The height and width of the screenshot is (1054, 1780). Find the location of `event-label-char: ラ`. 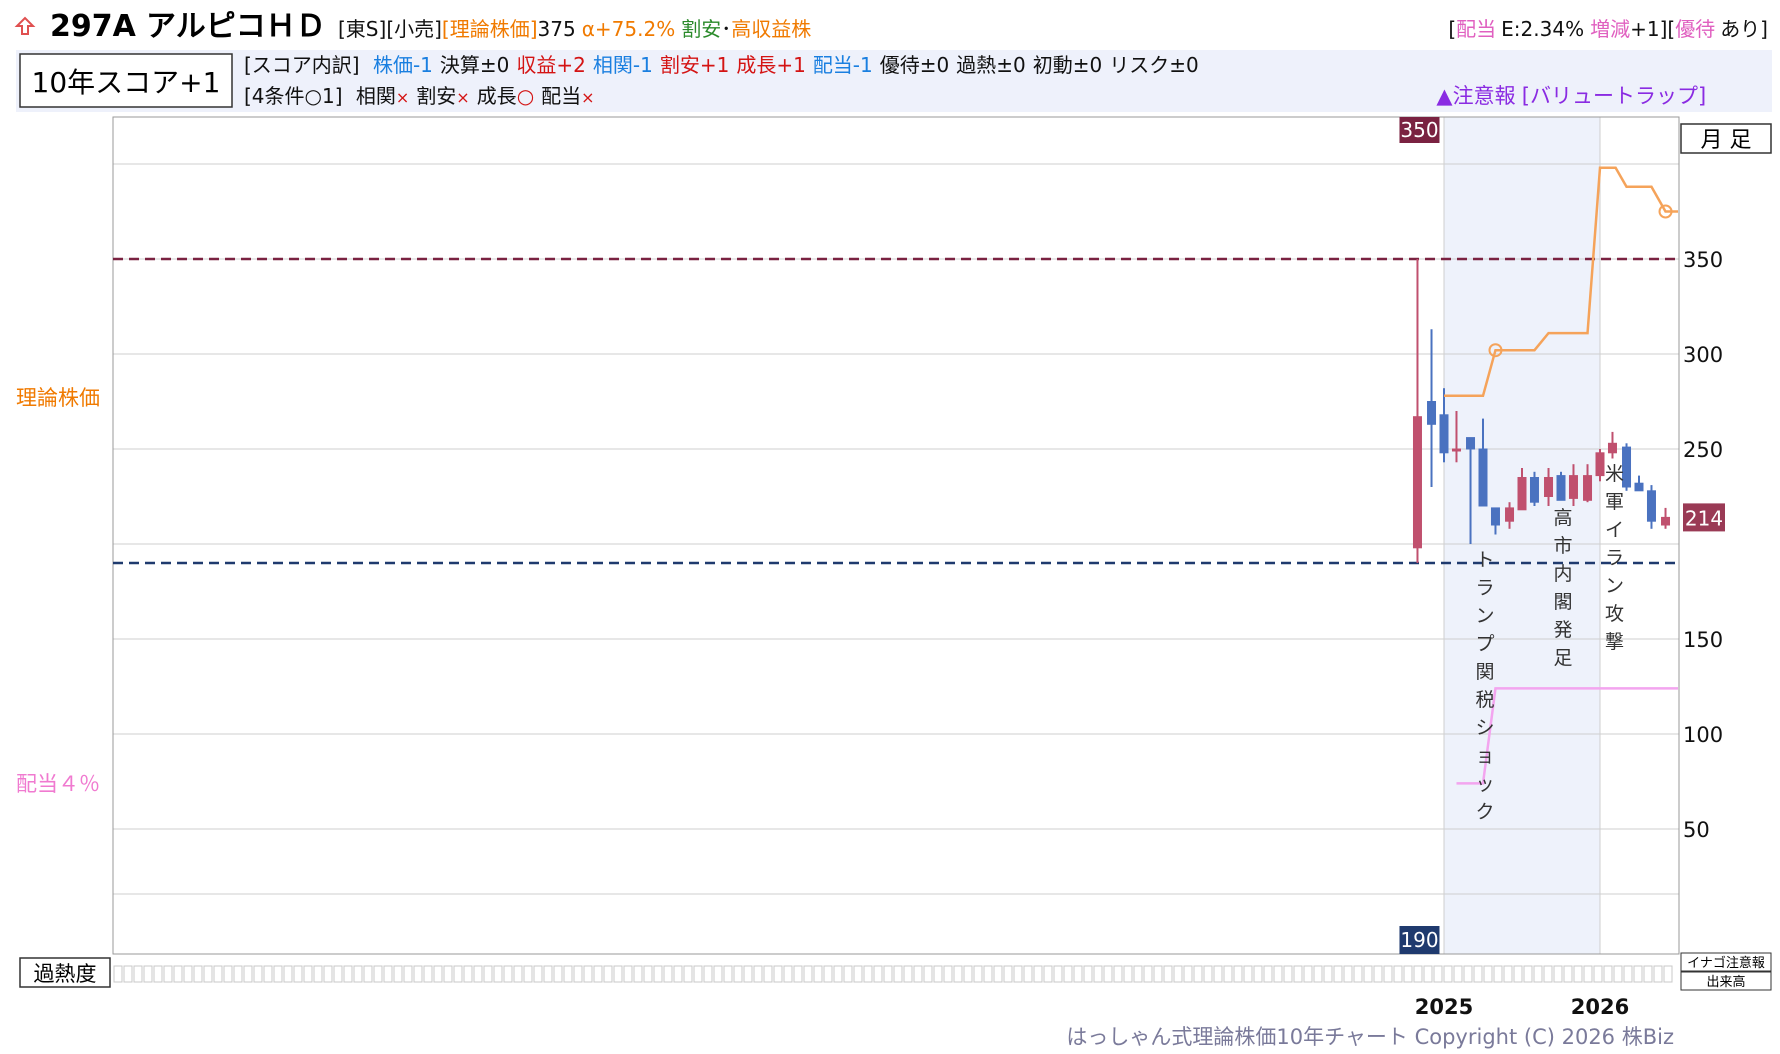

event-label-char: ラ is located at coordinates (1614, 558).